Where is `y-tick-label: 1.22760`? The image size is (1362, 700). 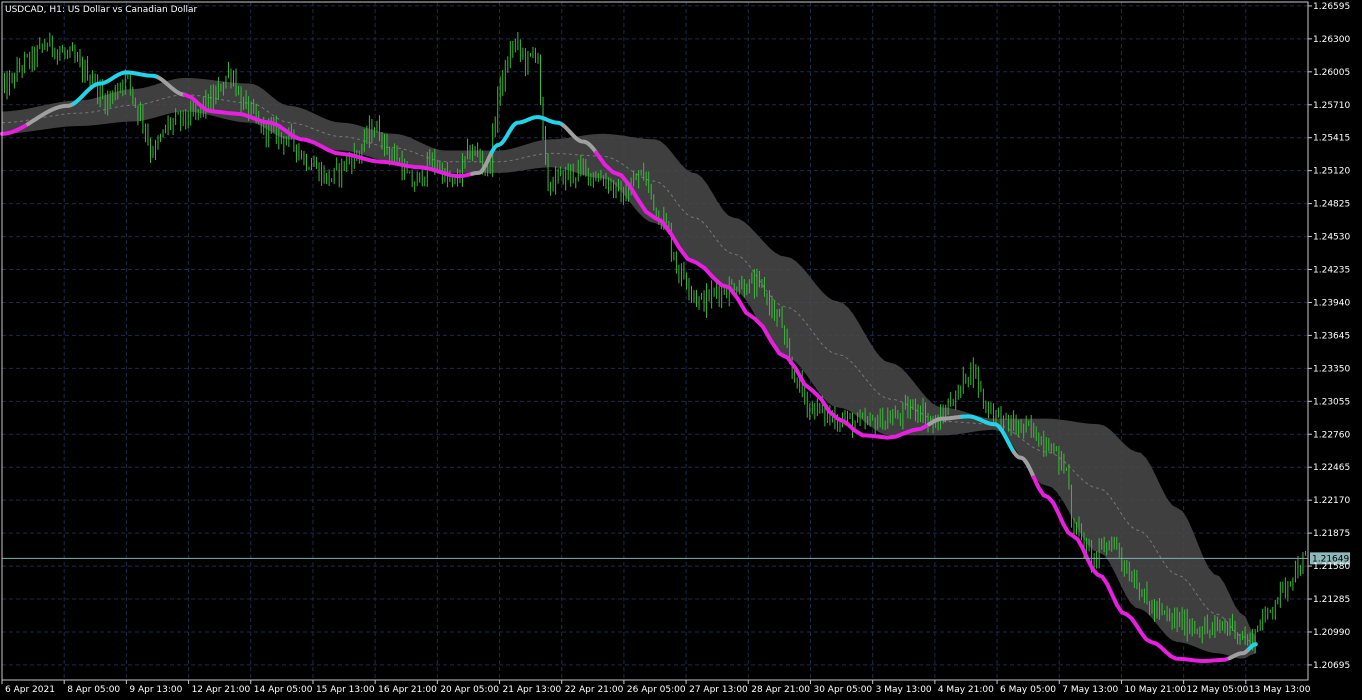 y-tick-label: 1.22760 is located at coordinates (1331, 435).